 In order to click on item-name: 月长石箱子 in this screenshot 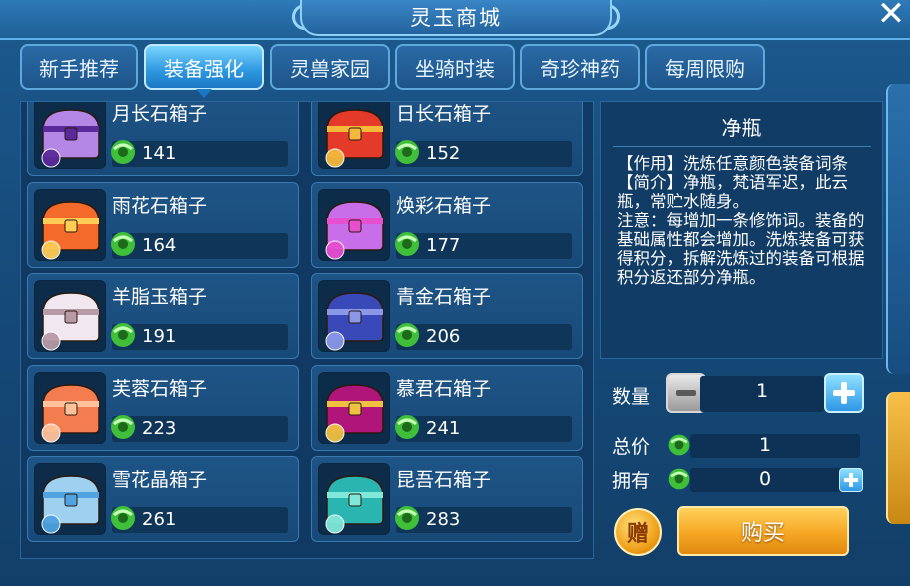, I will do `click(160, 114)`.